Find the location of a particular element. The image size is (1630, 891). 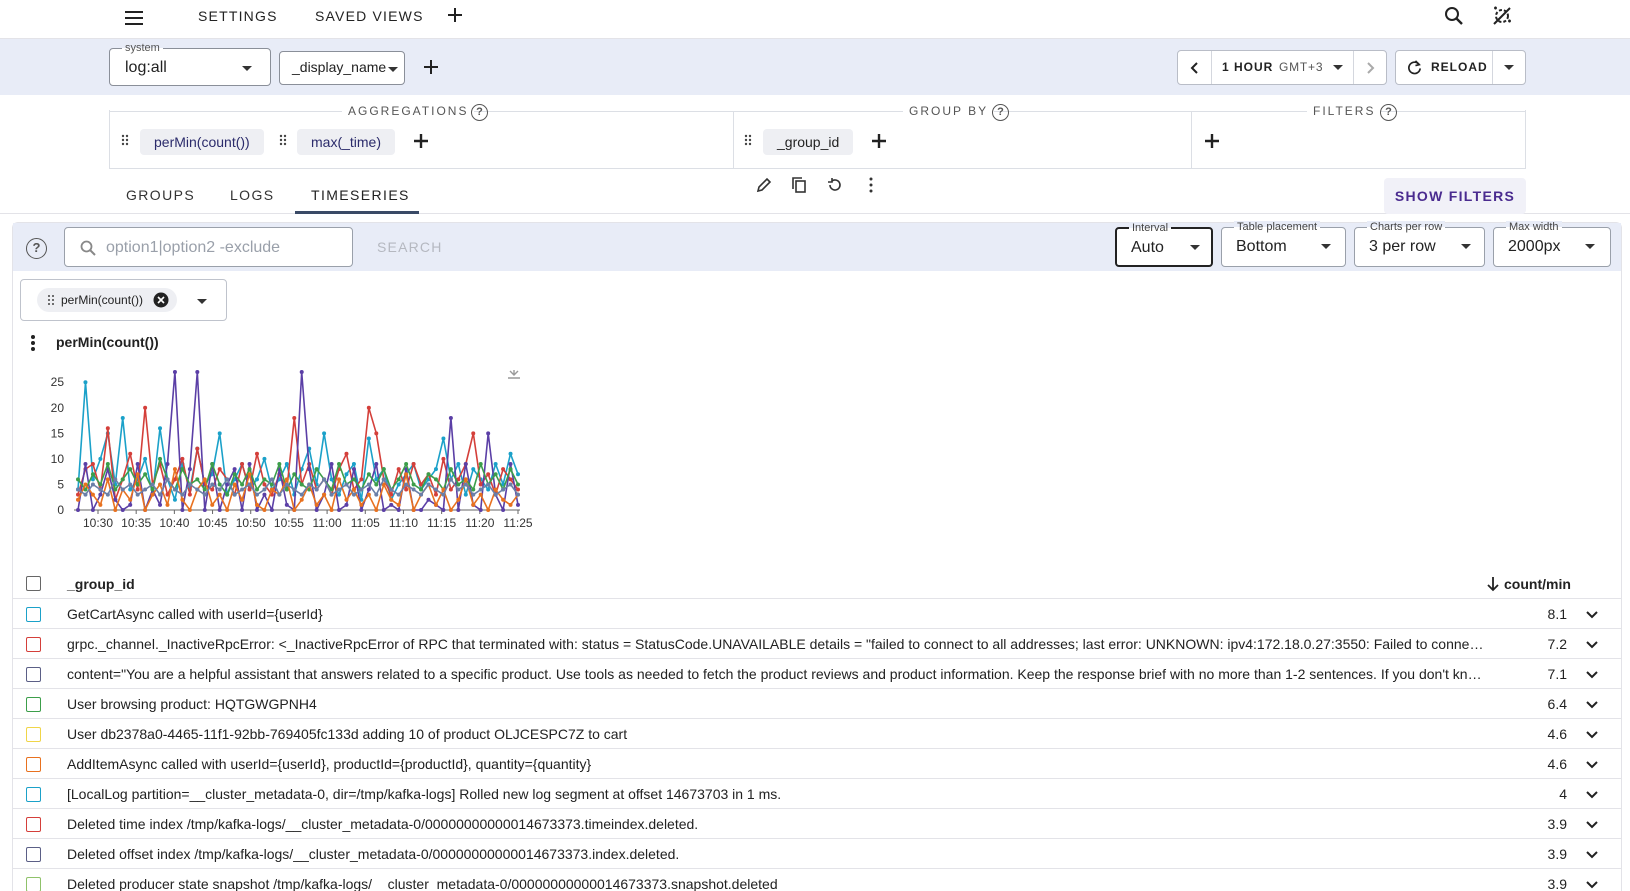

reload-options-button is located at coordinates (1509, 67).